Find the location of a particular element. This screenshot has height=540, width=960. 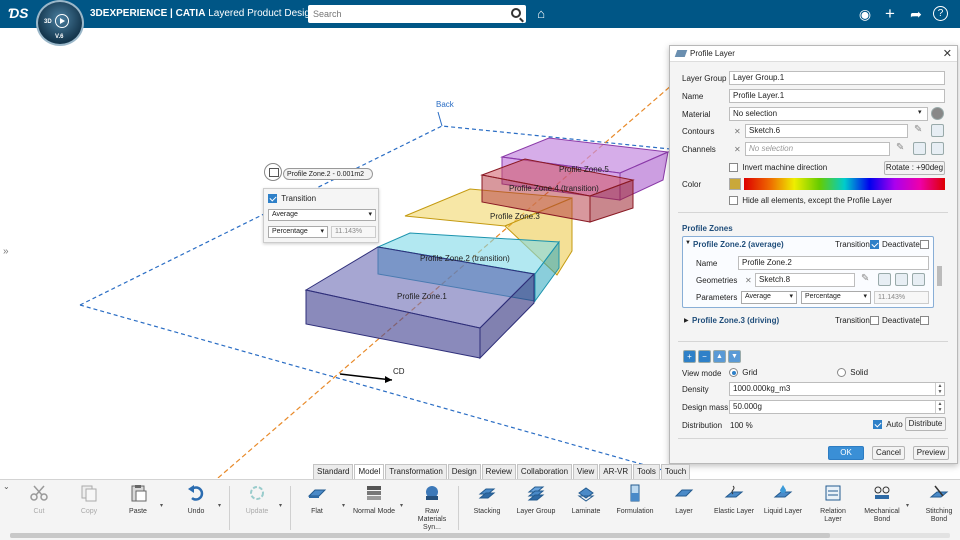

relation-layer-button: Relation Layer is located at coordinates (833, 504).